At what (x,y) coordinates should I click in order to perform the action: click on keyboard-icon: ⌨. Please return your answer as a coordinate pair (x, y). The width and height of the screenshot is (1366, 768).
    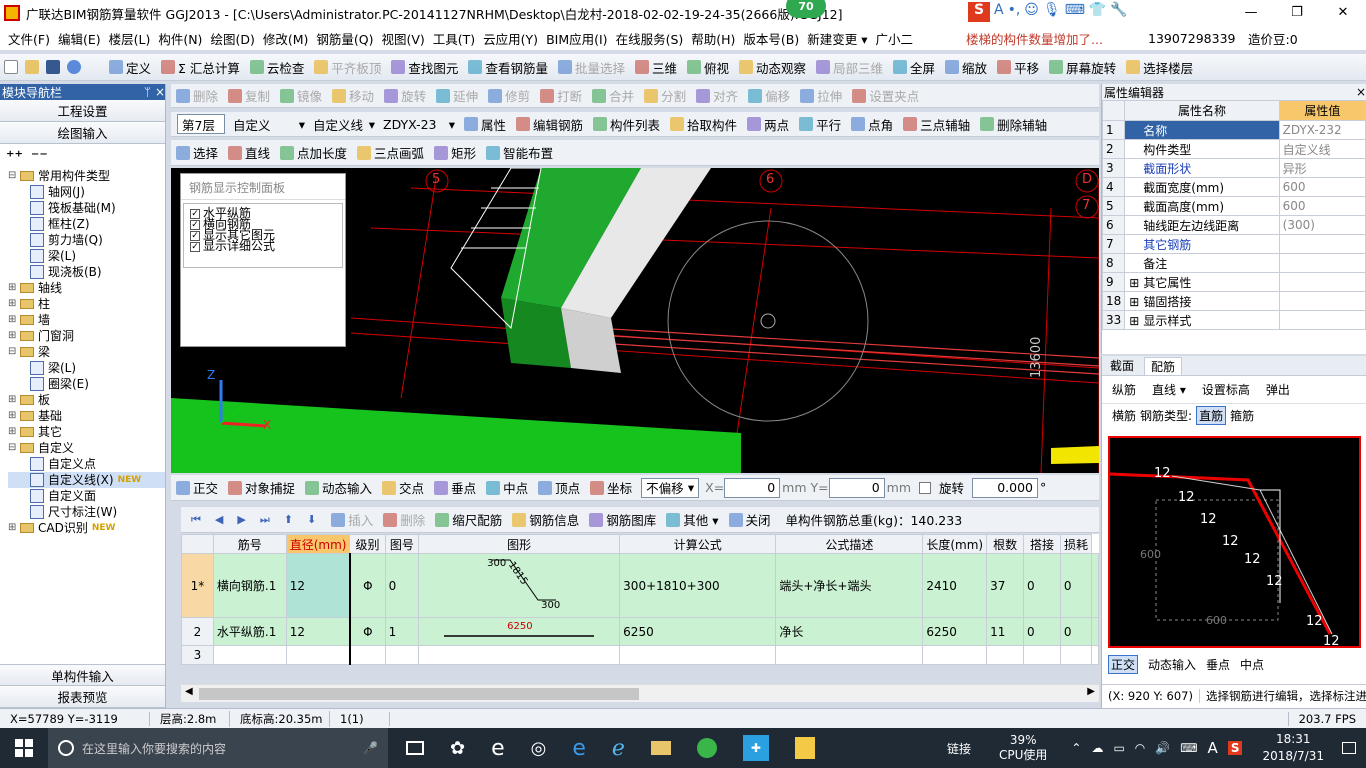
    Looking at the image, I should click on (1075, 12).